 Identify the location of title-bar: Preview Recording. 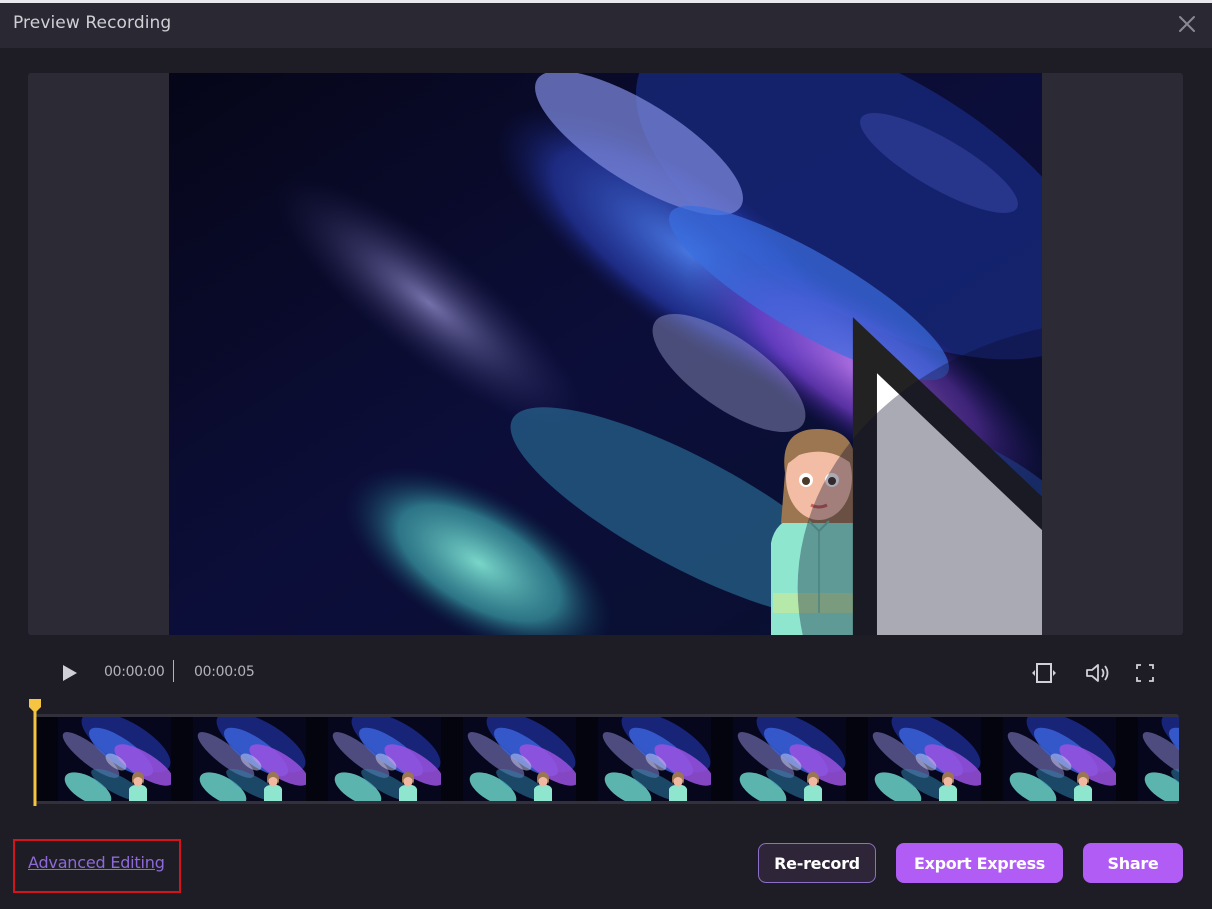
(606, 25).